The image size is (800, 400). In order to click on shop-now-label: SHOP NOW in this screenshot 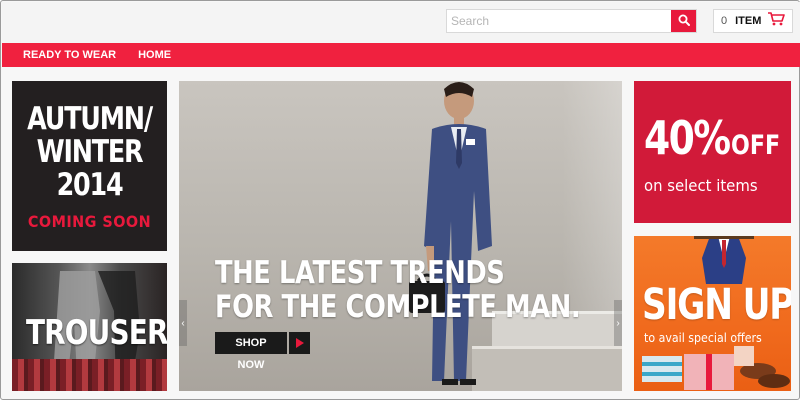, I will do `click(251, 351)`.